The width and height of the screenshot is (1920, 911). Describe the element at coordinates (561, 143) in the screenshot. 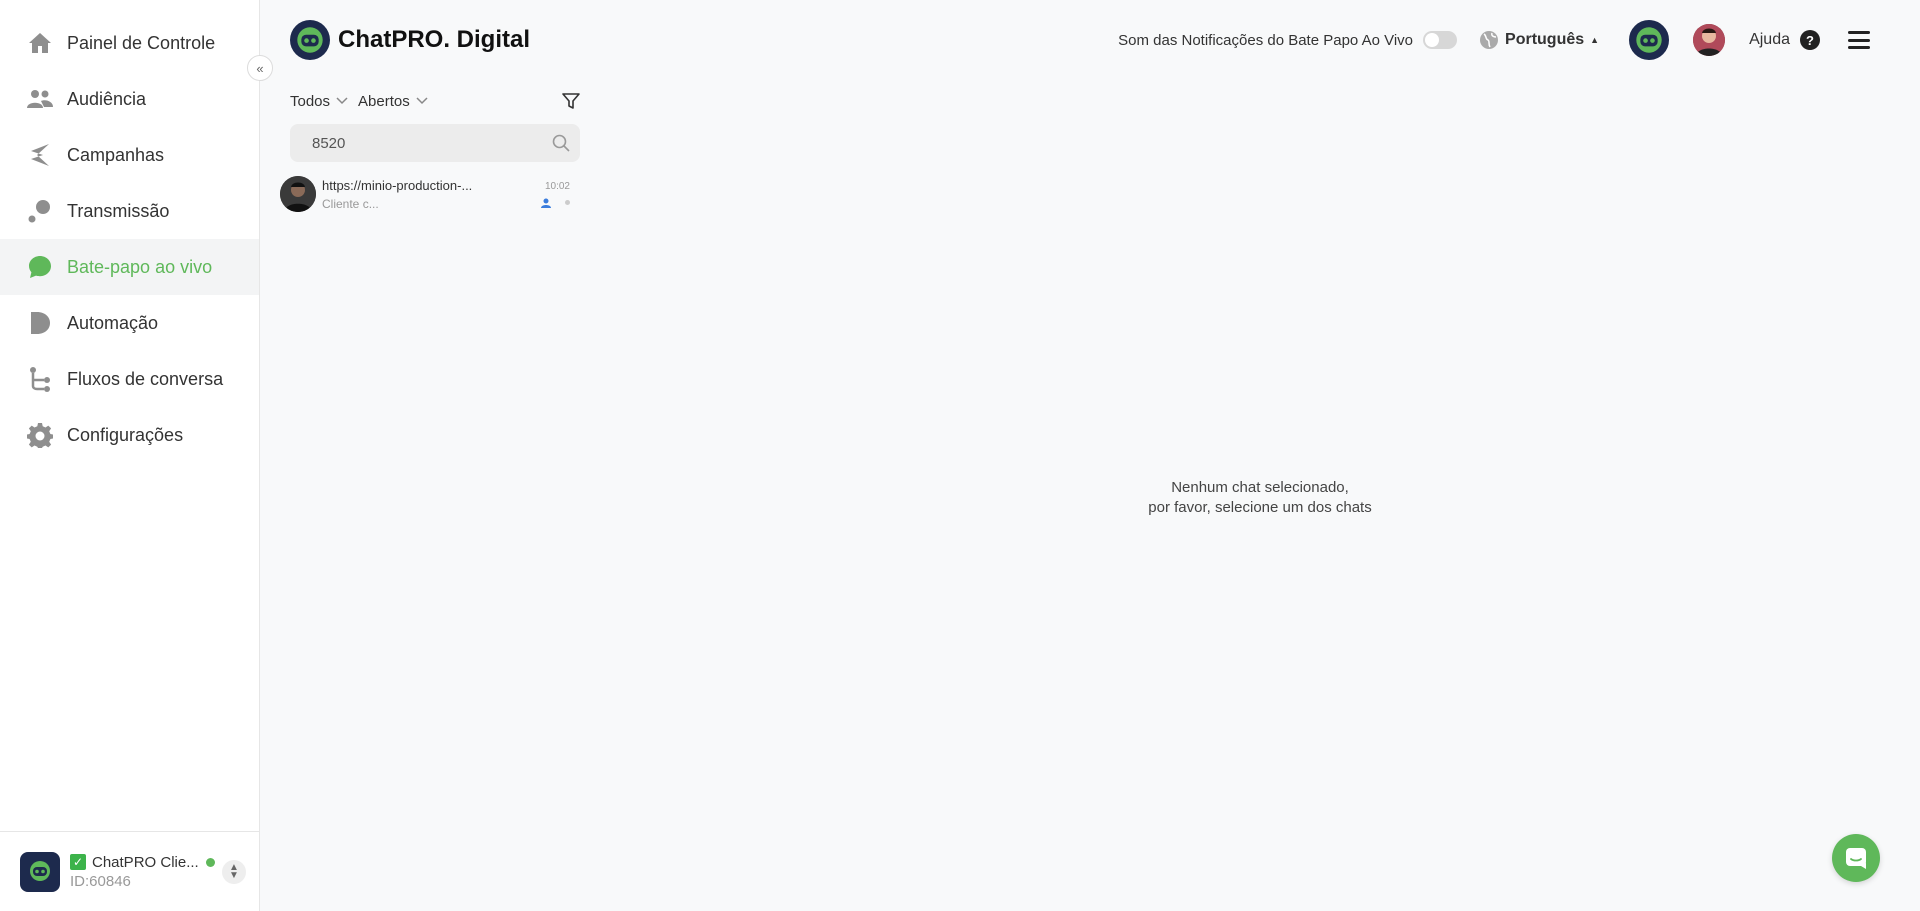

I see `search-icon` at that location.